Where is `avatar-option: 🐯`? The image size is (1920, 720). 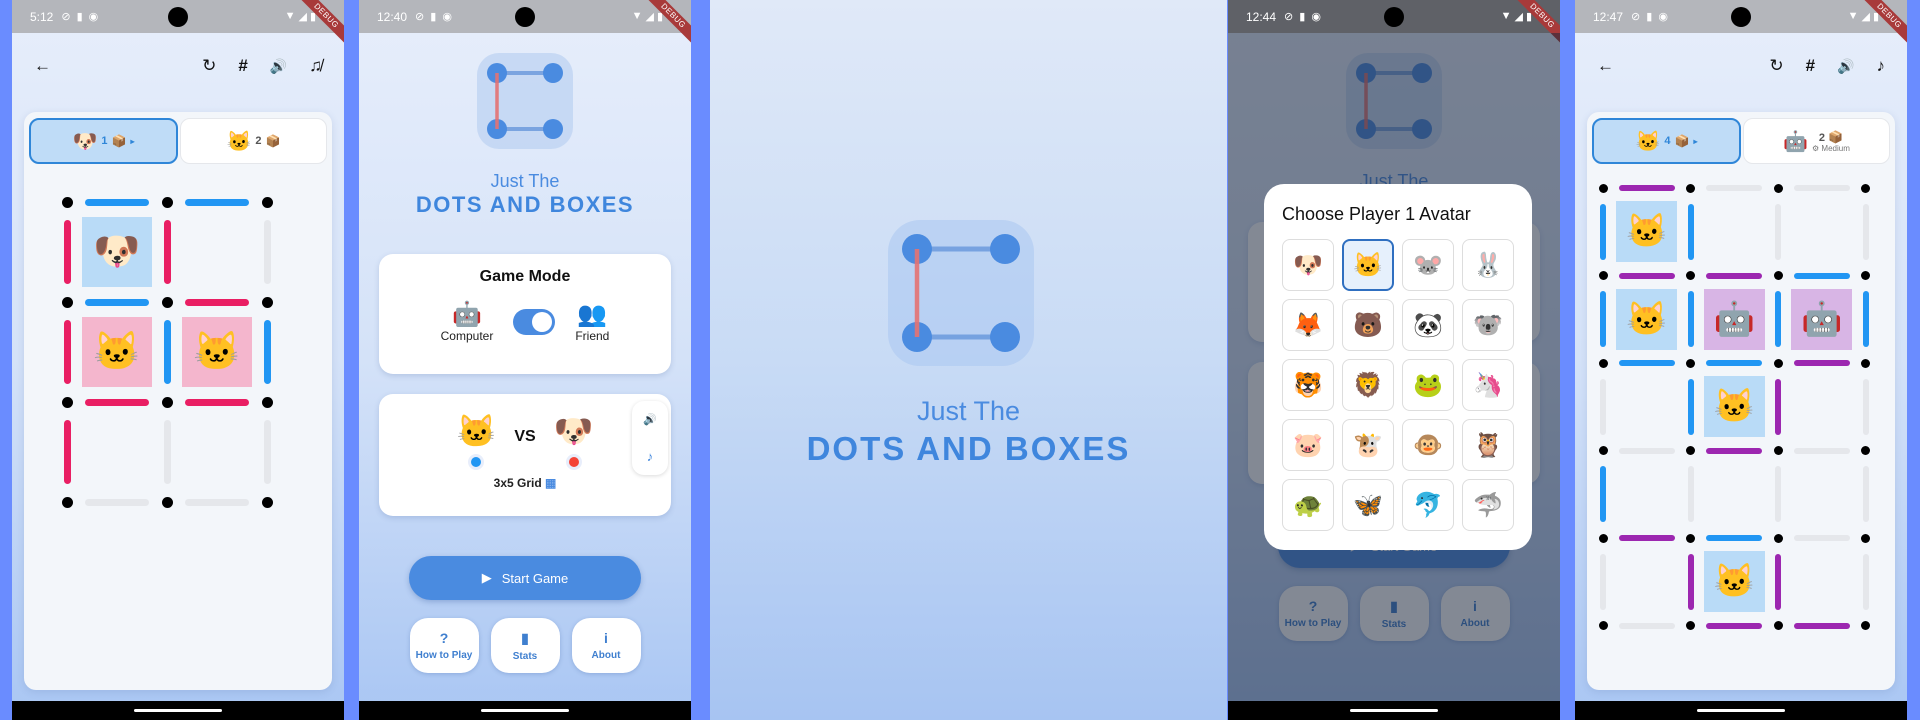
avatar-option: 🐯 is located at coordinates (1308, 385).